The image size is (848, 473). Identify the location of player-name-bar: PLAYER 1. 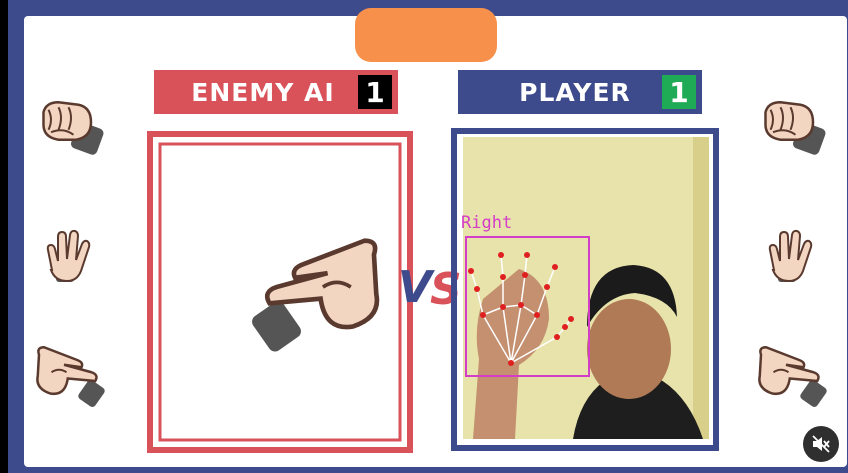
(580, 92).